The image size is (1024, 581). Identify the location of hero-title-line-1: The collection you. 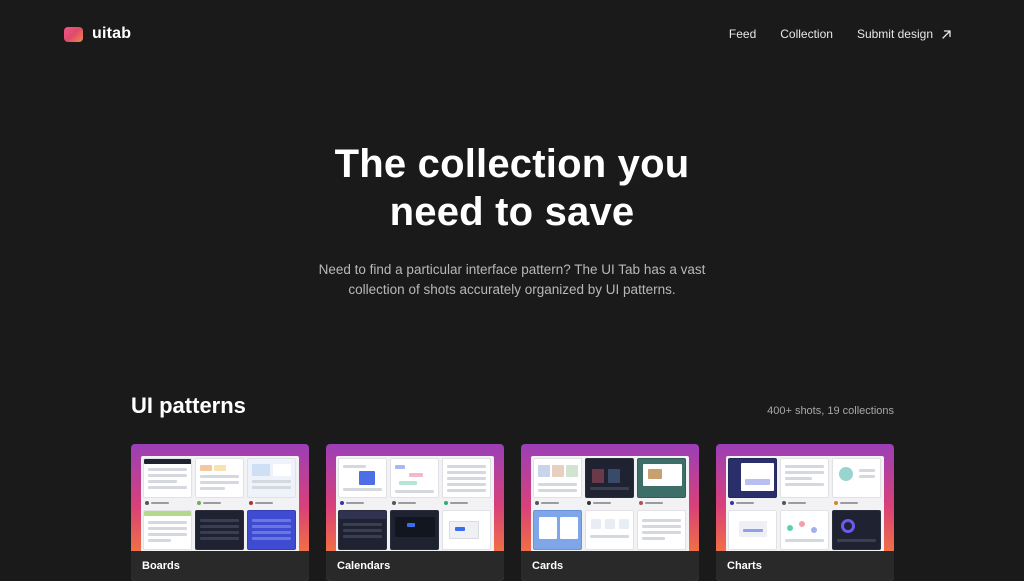
(512, 164).